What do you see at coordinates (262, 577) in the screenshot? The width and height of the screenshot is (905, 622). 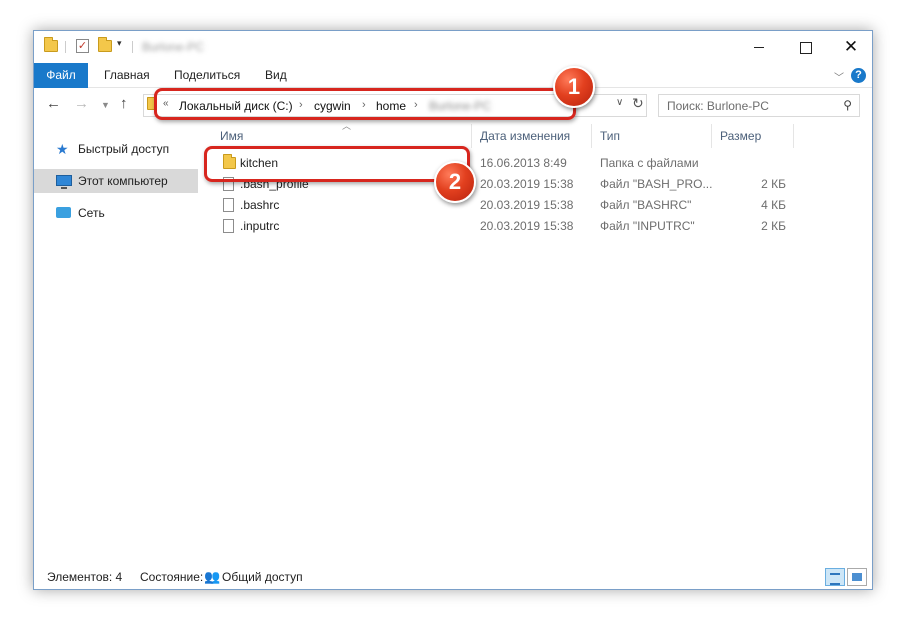 I see `status-state-value: Общий доступ` at bounding box center [262, 577].